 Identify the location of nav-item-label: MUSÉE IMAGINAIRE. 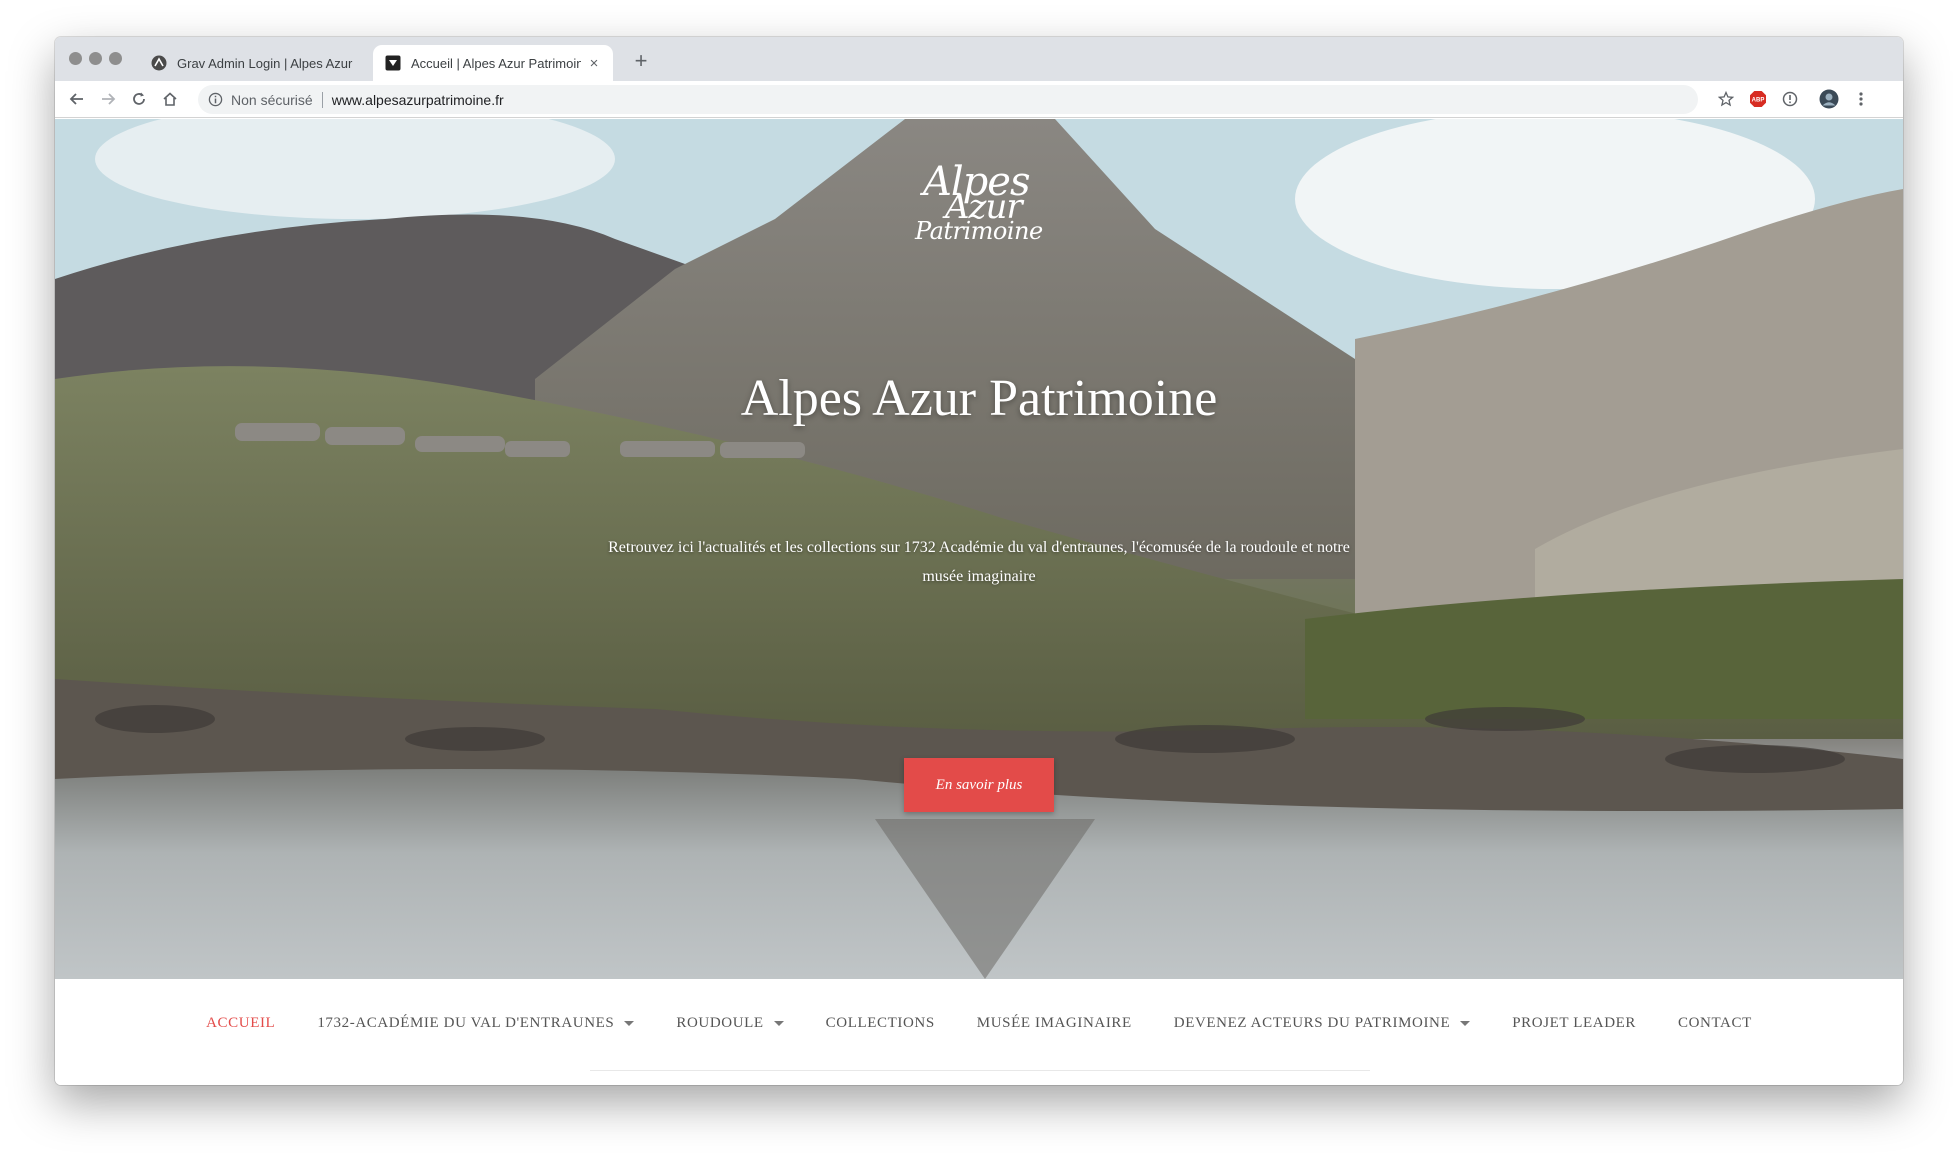
(1054, 1023).